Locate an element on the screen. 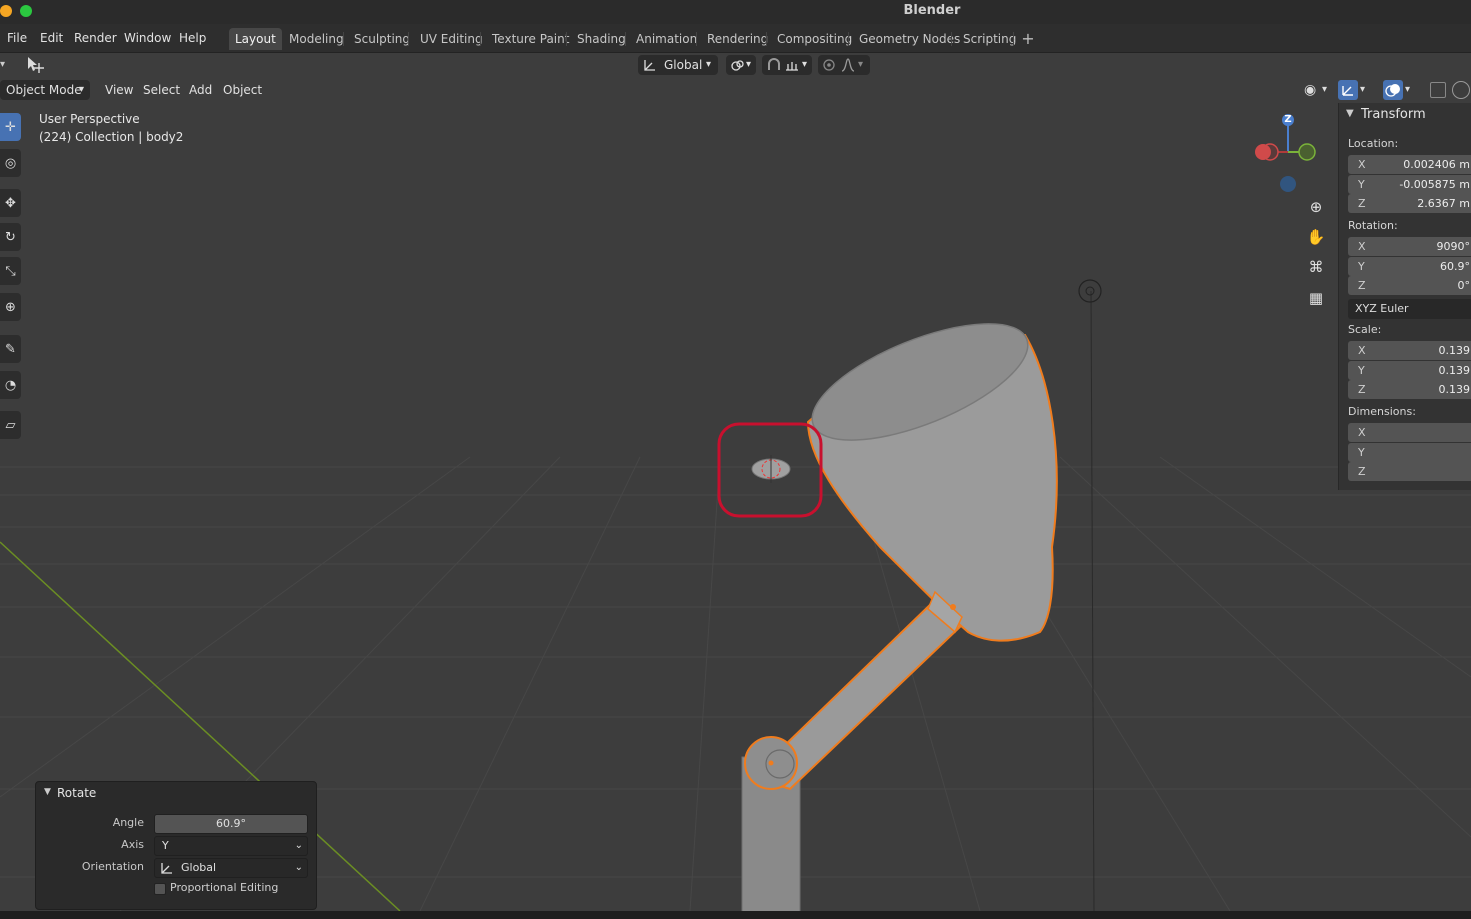 The image size is (1471, 919). operator-title: Rotate is located at coordinates (76, 793).